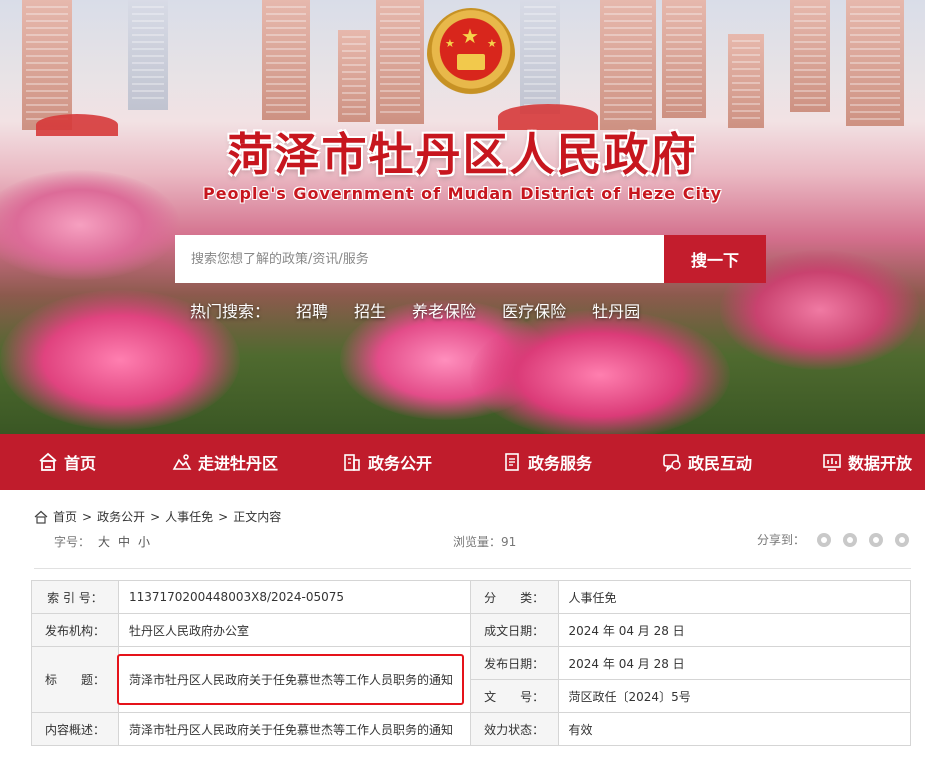 This screenshot has height=766, width=925. I want to click on org-label: 发布机构：, so click(75, 630).